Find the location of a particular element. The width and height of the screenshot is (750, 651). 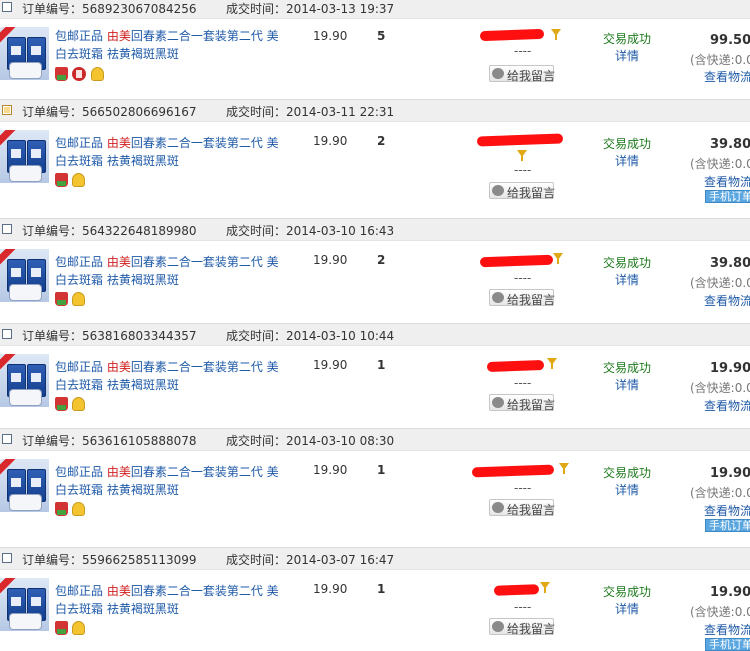

deal-time: 成交时间：2014-03-13 19:37 is located at coordinates (310, 9).